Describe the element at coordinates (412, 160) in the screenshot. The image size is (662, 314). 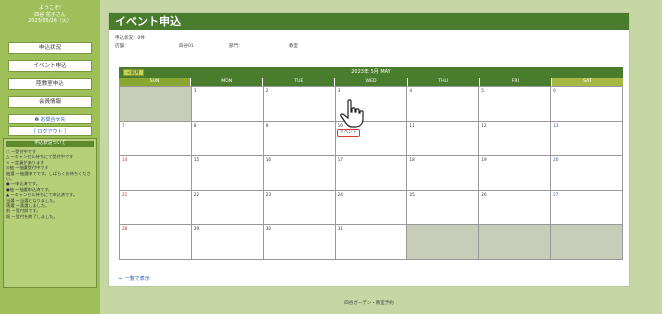
I see `day-number: 18` at that location.